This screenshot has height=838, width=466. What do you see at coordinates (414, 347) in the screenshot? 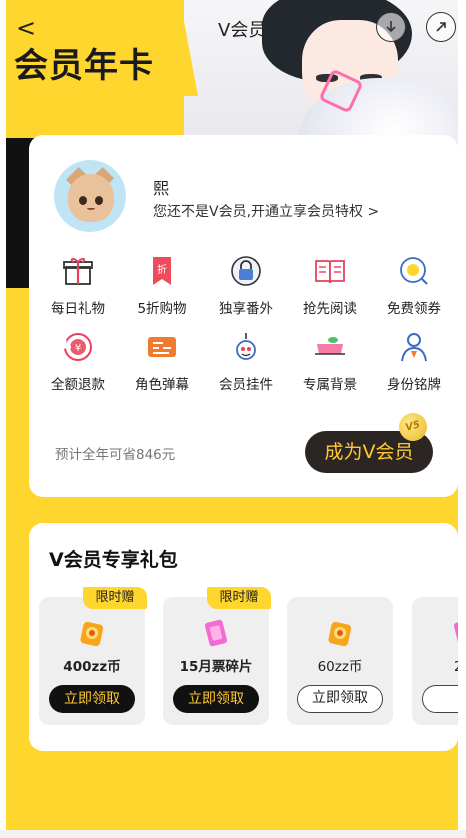
I see `nameplate-icon` at bounding box center [414, 347].